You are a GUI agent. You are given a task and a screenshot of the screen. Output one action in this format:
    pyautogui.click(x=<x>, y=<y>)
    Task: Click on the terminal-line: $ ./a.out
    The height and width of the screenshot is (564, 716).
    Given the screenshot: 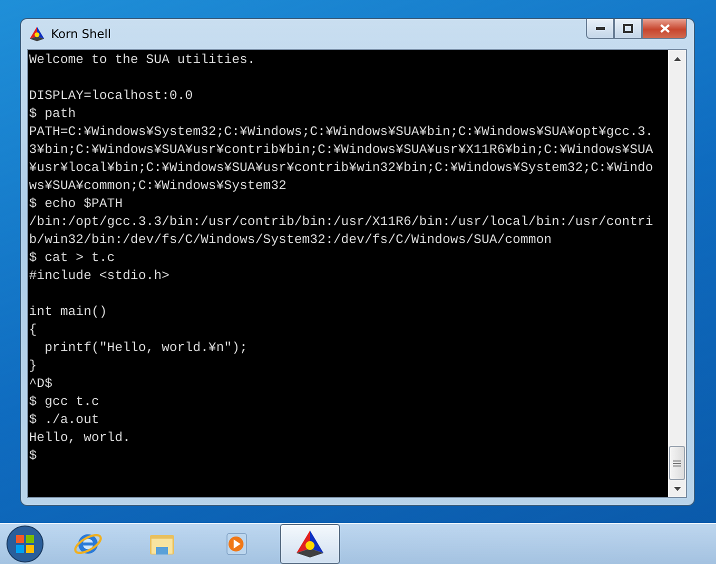 What is the action you would take?
    pyautogui.click(x=64, y=420)
    